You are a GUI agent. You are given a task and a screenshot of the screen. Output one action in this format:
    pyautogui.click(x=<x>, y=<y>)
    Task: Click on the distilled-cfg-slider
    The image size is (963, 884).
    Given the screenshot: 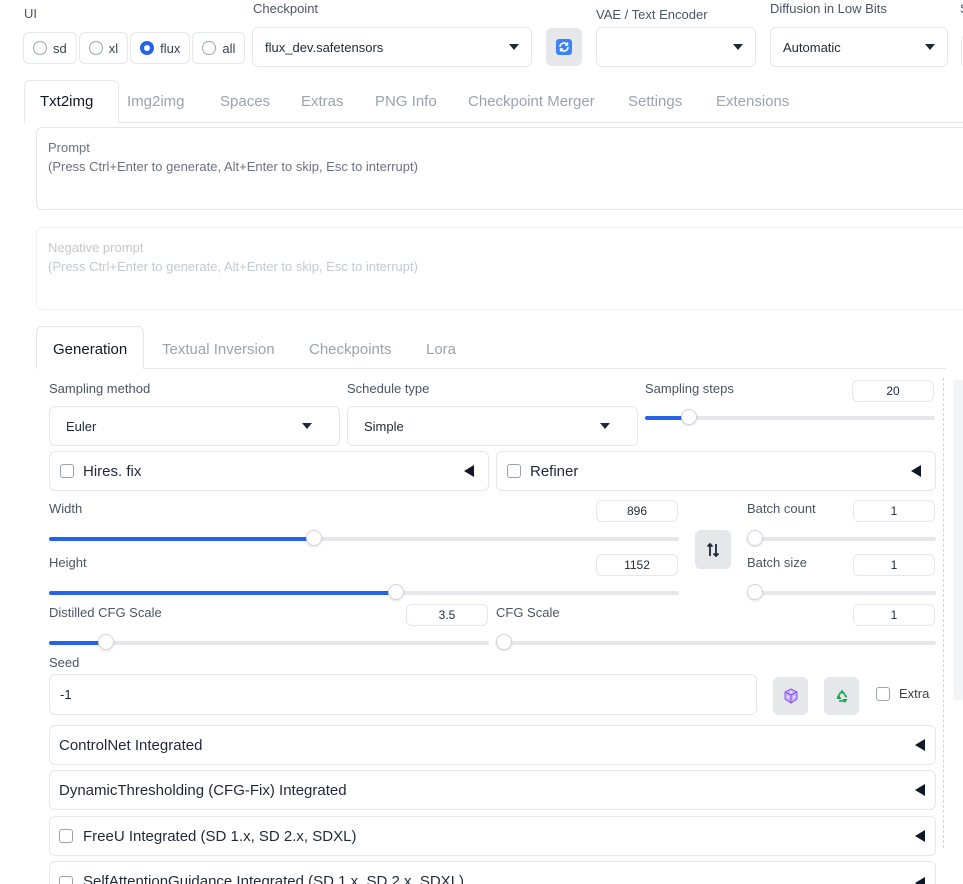 What is the action you would take?
    pyautogui.click(x=269, y=642)
    